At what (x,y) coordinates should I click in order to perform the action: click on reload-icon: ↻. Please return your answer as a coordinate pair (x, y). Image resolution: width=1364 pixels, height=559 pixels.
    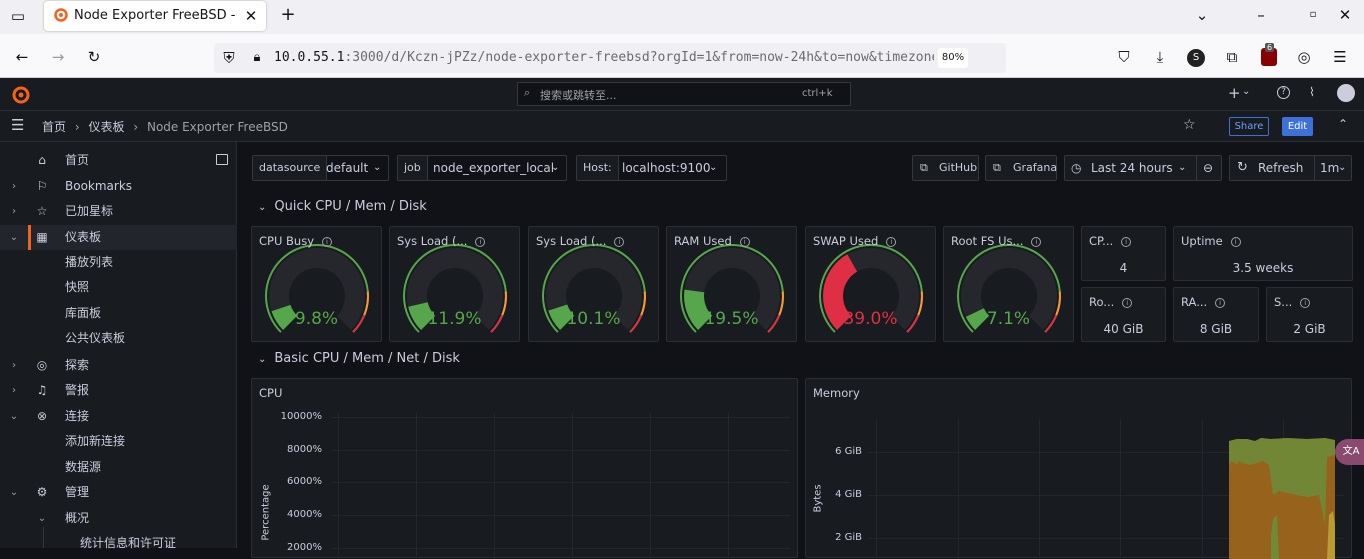
    Looking at the image, I should click on (94, 57).